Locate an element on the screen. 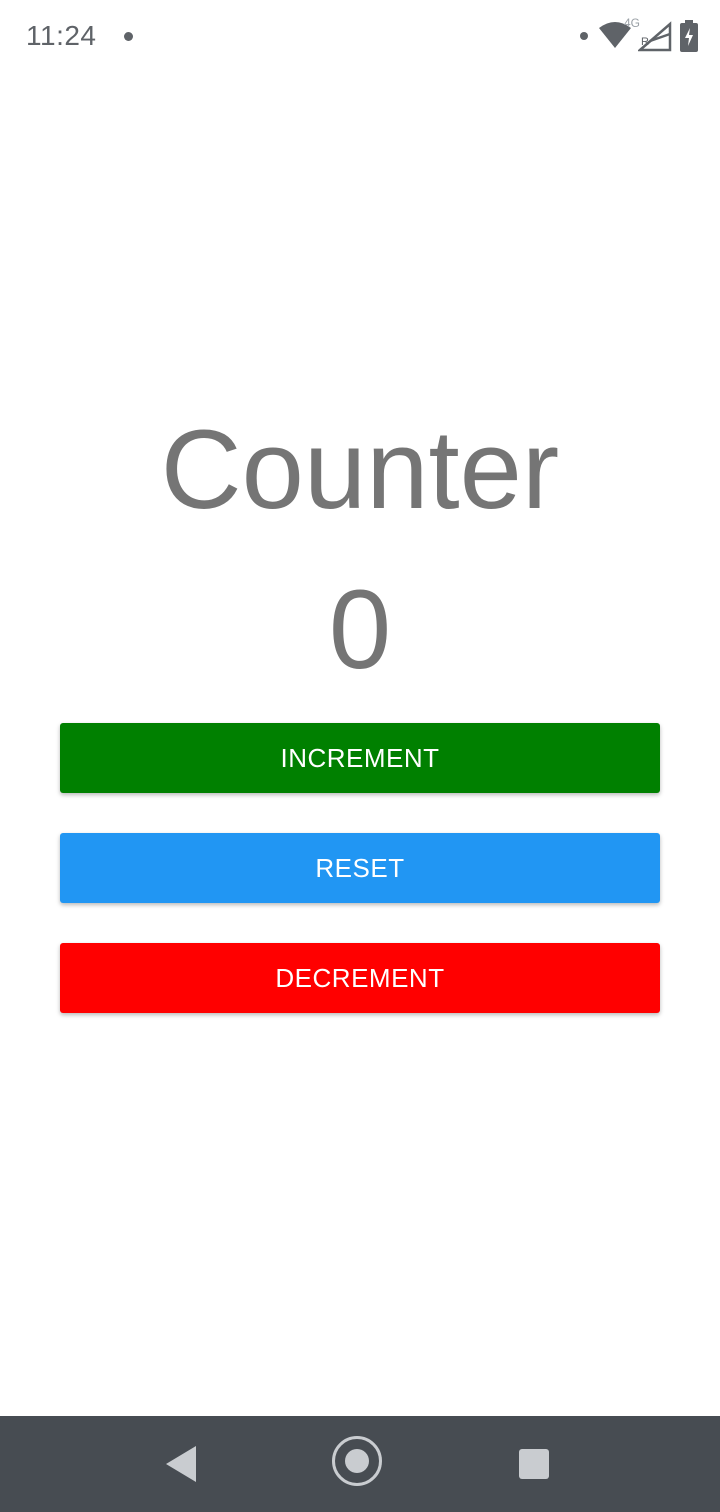 Image resolution: width=720 pixels, height=1512 pixels. counter-value: 0 is located at coordinates (360, 629).